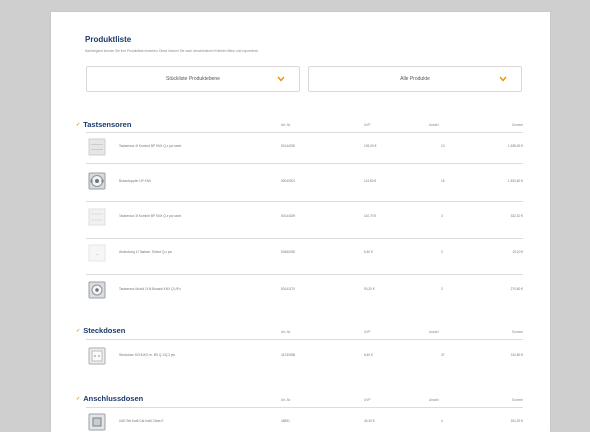  I want to click on article-number: 50141170, so click(288, 289).